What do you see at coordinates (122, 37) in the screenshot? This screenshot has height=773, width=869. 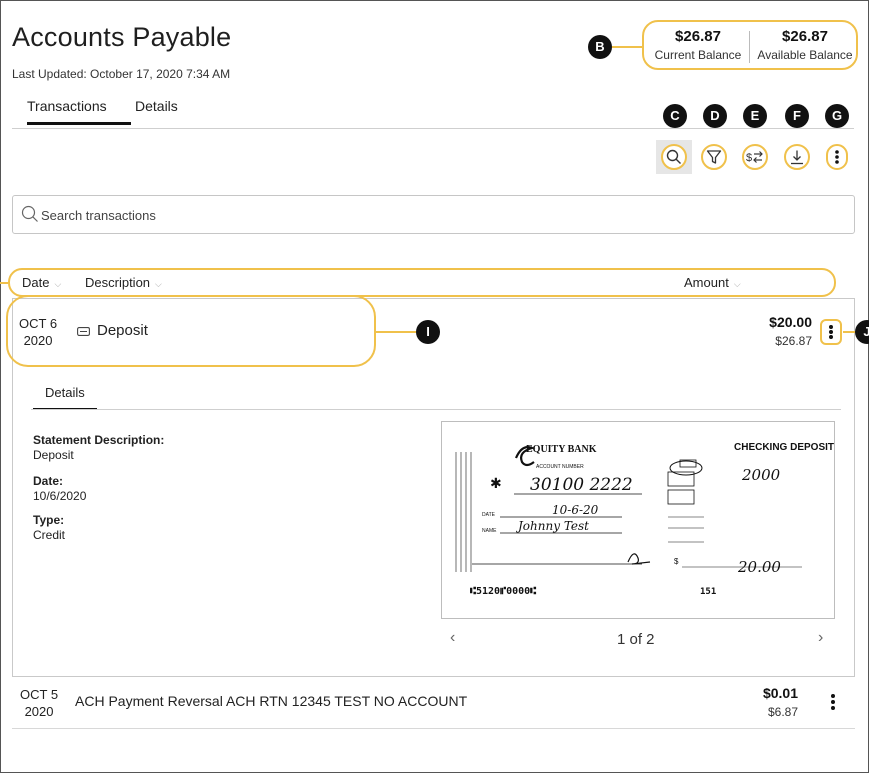 I see `page-title: Accounts Payable` at bounding box center [122, 37].